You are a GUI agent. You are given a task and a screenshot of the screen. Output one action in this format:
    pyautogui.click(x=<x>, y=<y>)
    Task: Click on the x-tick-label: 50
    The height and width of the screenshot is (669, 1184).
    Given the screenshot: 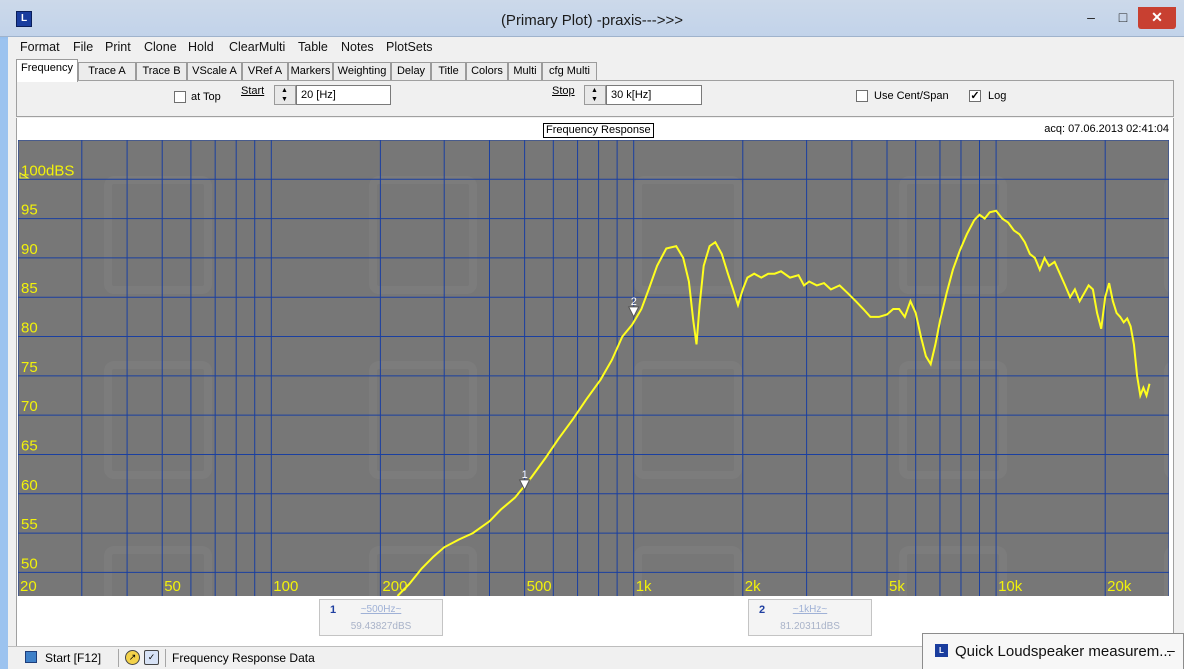 What is the action you would take?
    pyautogui.click(x=172, y=586)
    